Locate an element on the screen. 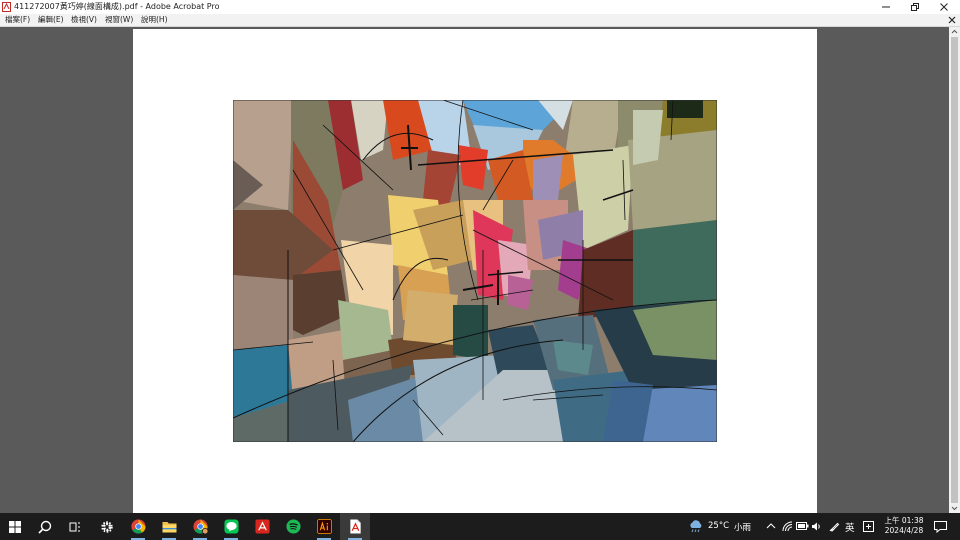 This screenshot has height=540, width=960. minimize-button is located at coordinates (886, 7).